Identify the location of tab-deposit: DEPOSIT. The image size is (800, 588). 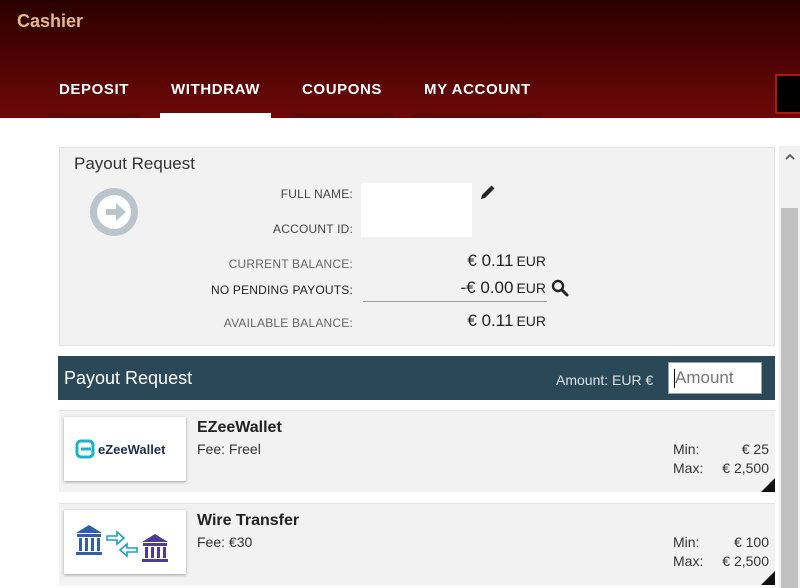
(94, 94).